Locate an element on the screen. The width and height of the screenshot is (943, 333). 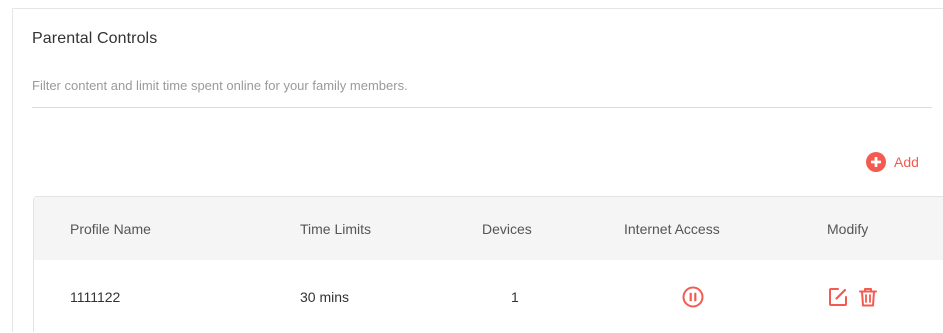
column-header-modify: Modify is located at coordinates (848, 228).